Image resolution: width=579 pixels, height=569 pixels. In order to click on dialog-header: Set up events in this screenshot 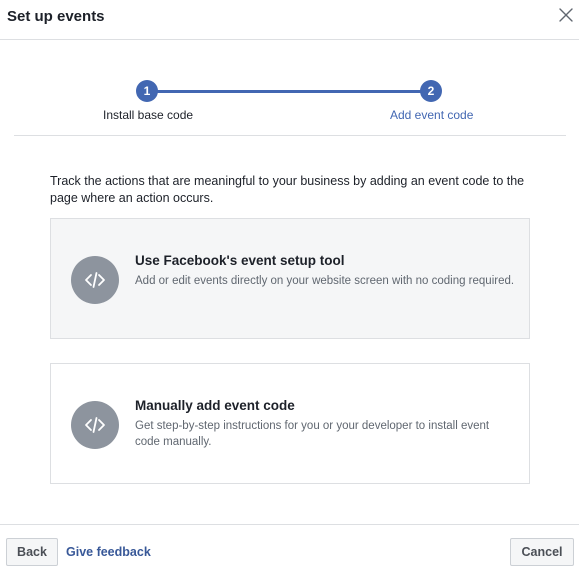, I will do `click(289, 20)`.